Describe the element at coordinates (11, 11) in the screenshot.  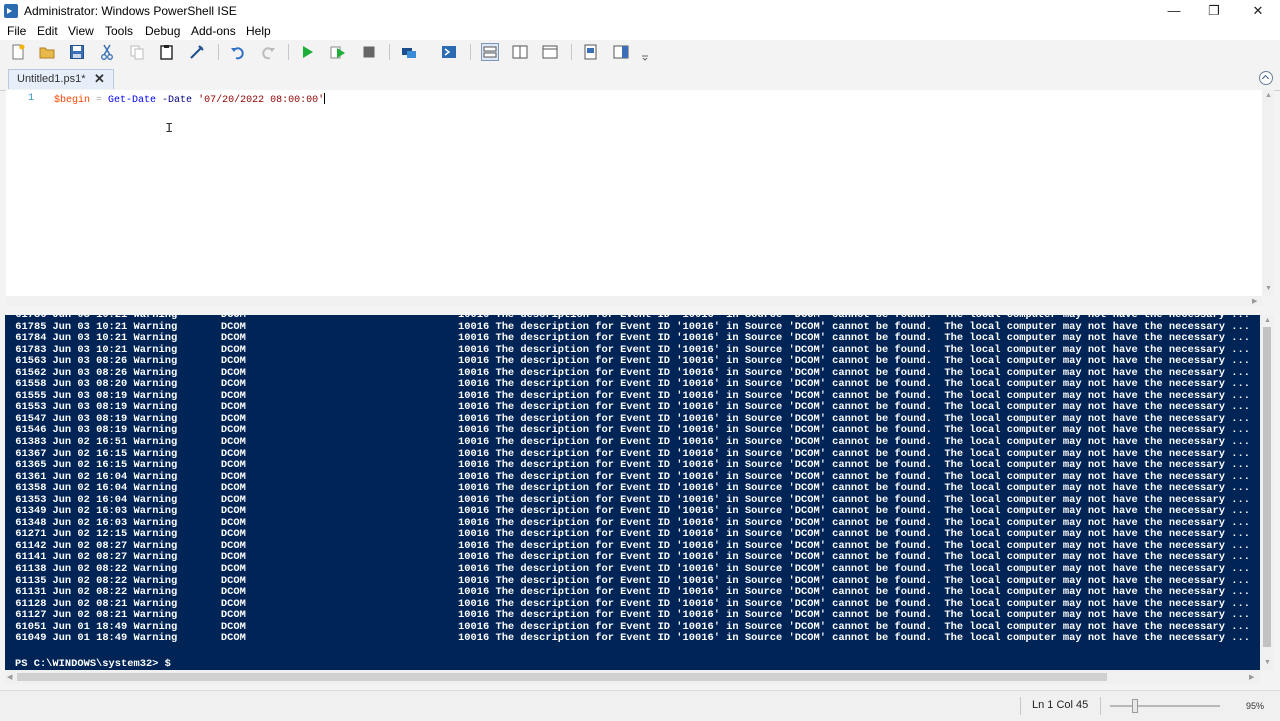
I see `powershell-app-icon` at that location.